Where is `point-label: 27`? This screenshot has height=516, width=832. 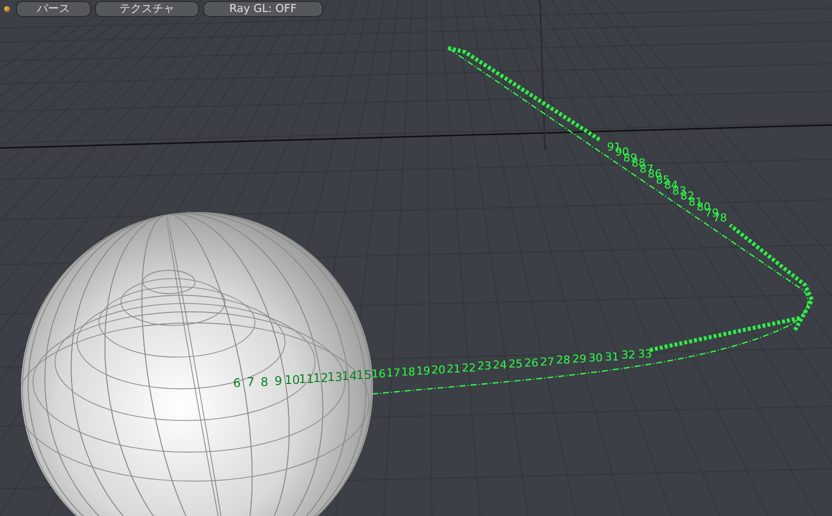 point-label: 27 is located at coordinates (547, 362).